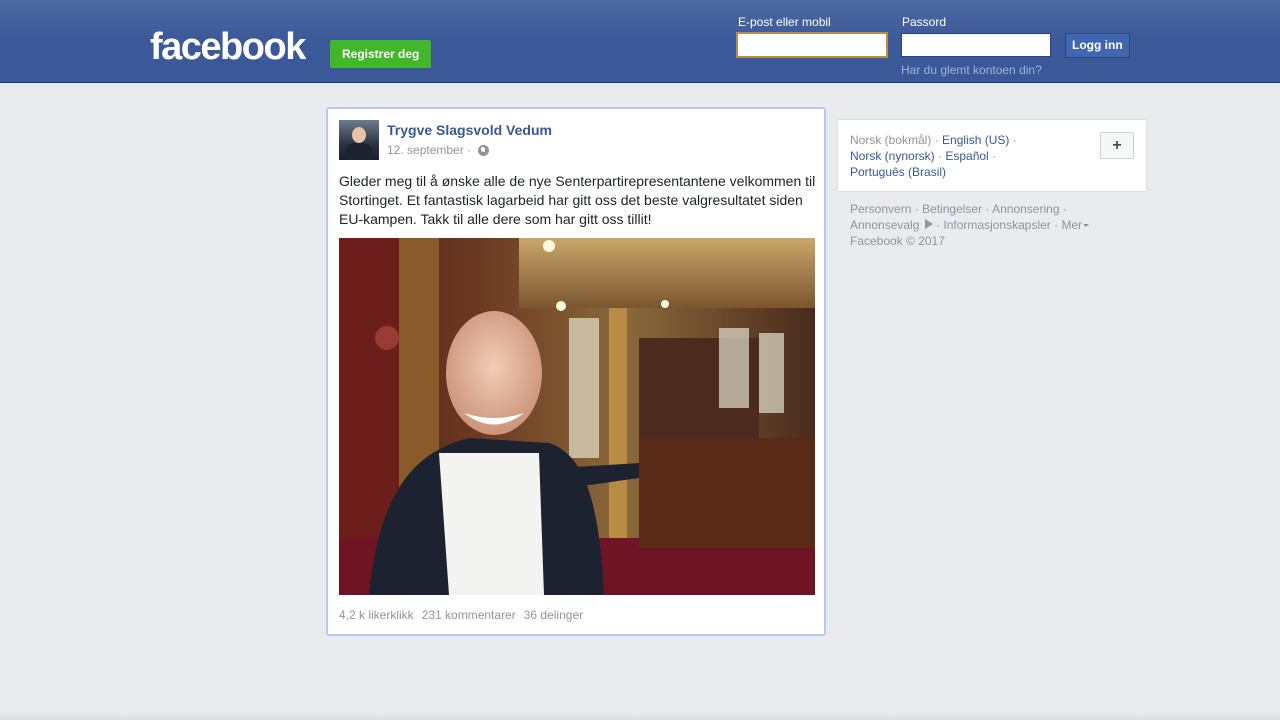 The width and height of the screenshot is (1280, 720). Describe the element at coordinates (359, 151) in the screenshot. I see `avatar-body` at that location.